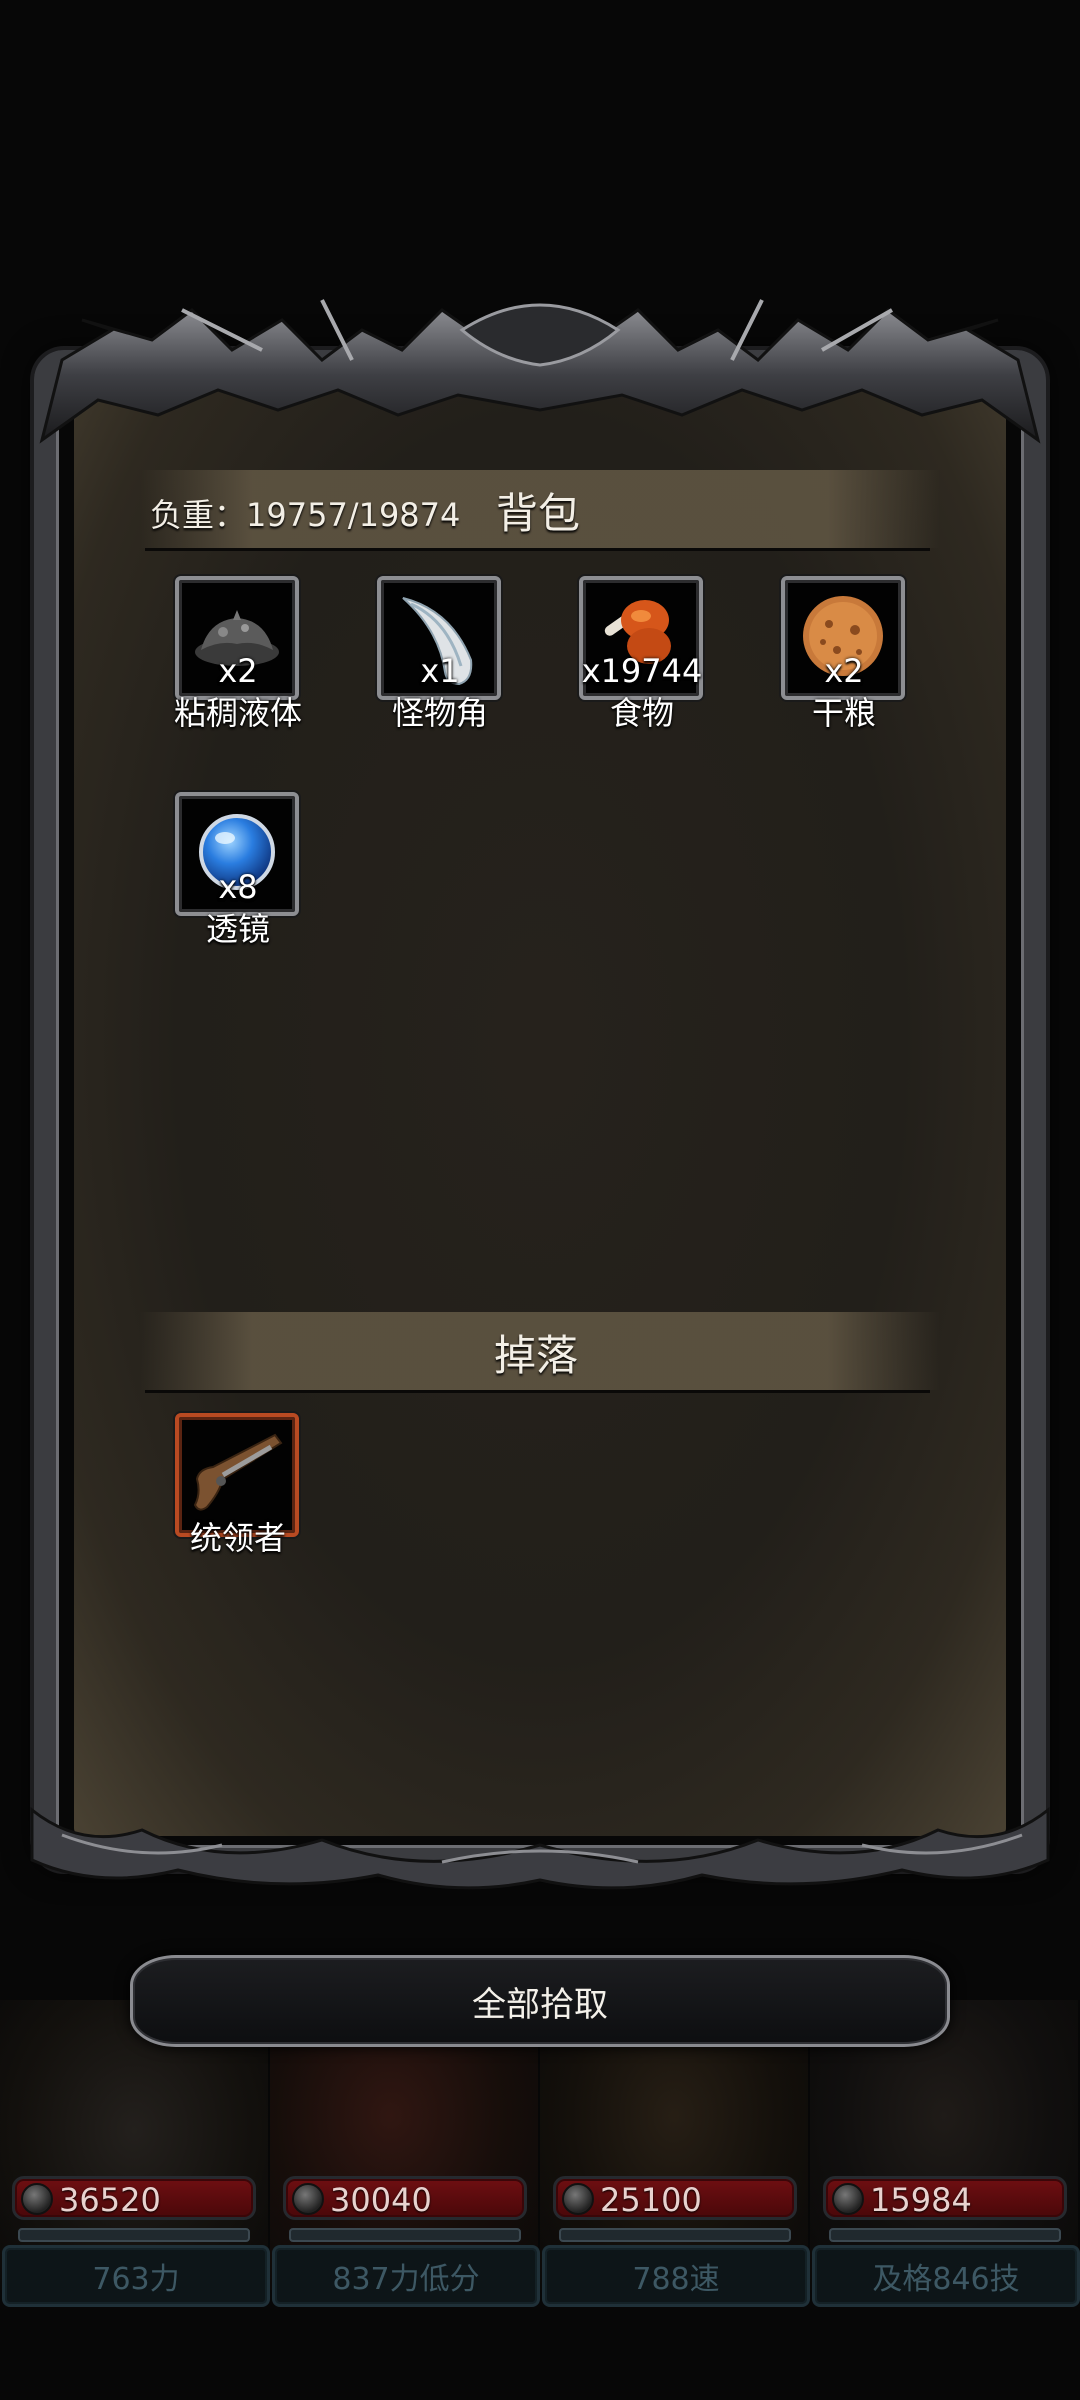  What do you see at coordinates (540, 371) in the screenshot?
I see `frame-crest-ornament` at bounding box center [540, 371].